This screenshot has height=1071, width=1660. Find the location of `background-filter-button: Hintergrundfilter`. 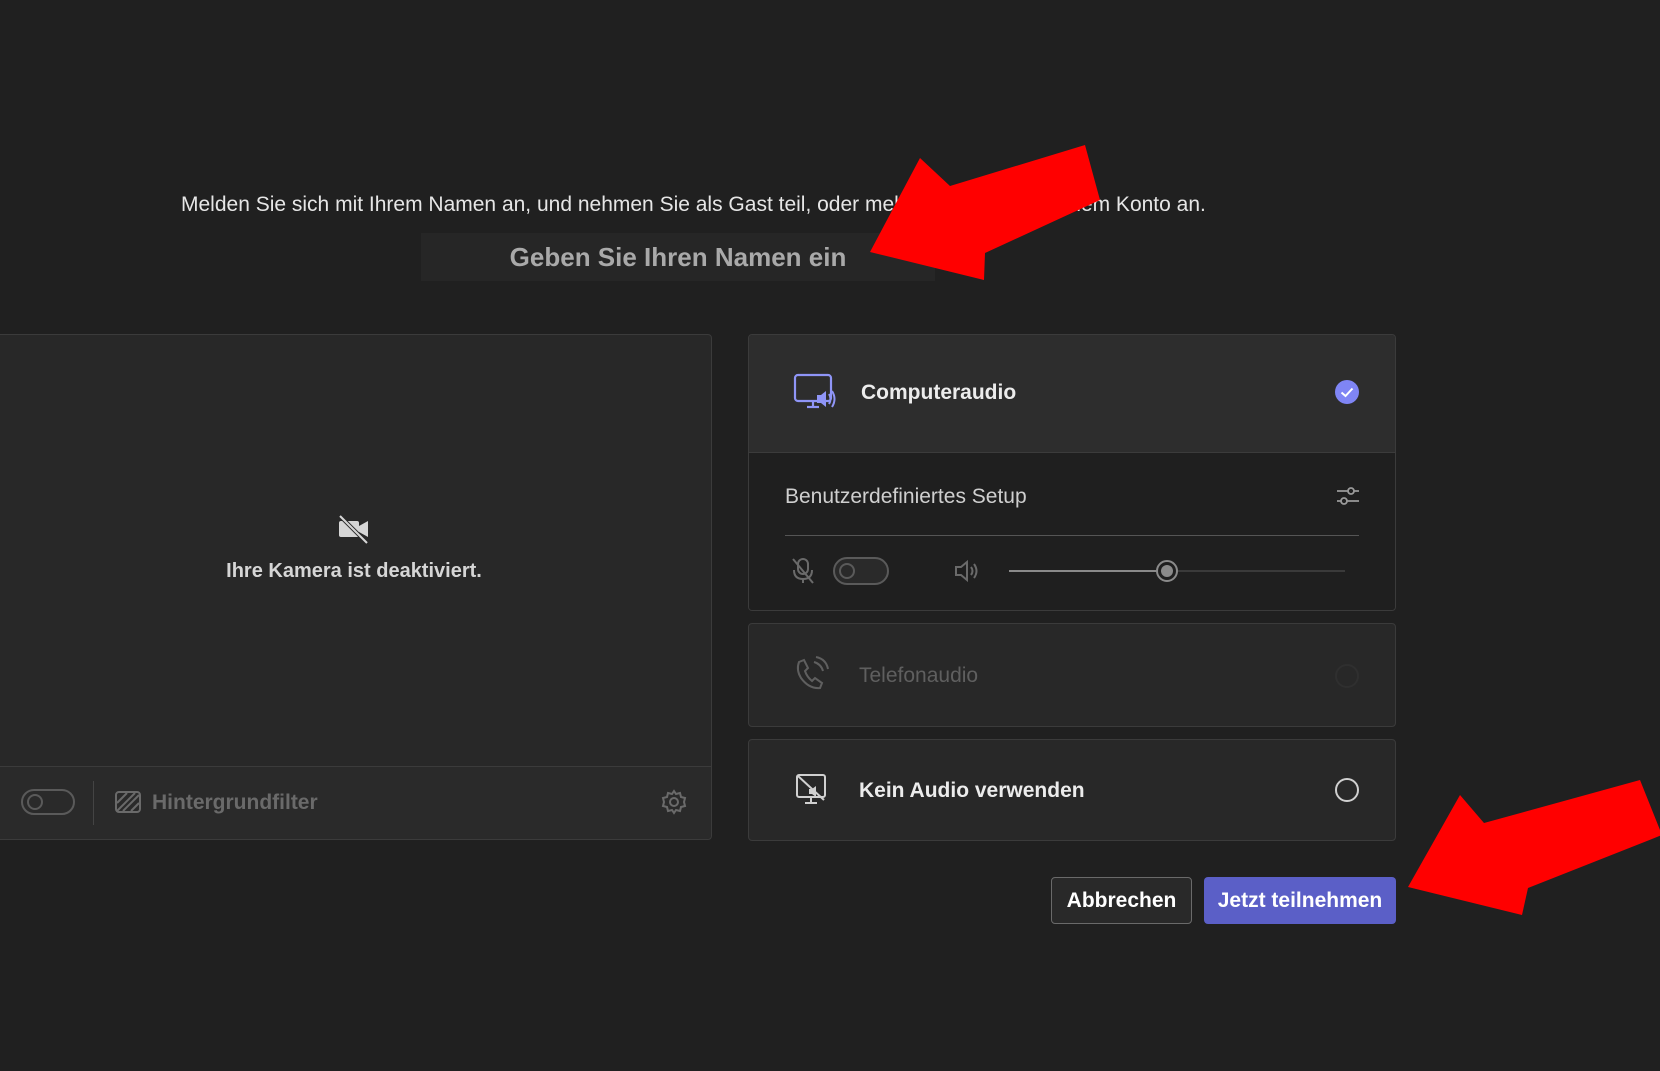

background-filter-button: Hintergrundfilter is located at coordinates (235, 803).